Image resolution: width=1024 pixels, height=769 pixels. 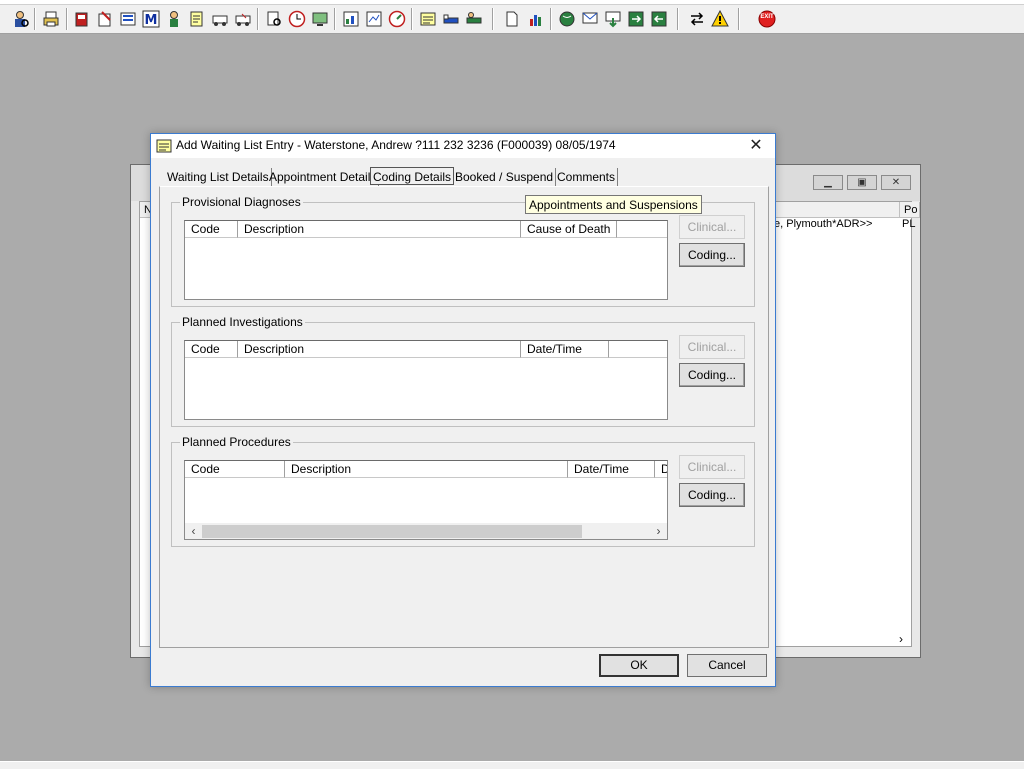 What do you see at coordinates (569, 229) in the screenshot?
I see `column-header-cause-of-death: Cause of Death` at bounding box center [569, 229].